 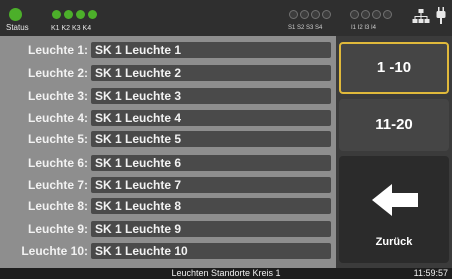 What do you see at coordinates (211, 139) in the screenshot?
I see `row-name-field: SK 1 Leuchte 5` at bounding box center [211, 139].